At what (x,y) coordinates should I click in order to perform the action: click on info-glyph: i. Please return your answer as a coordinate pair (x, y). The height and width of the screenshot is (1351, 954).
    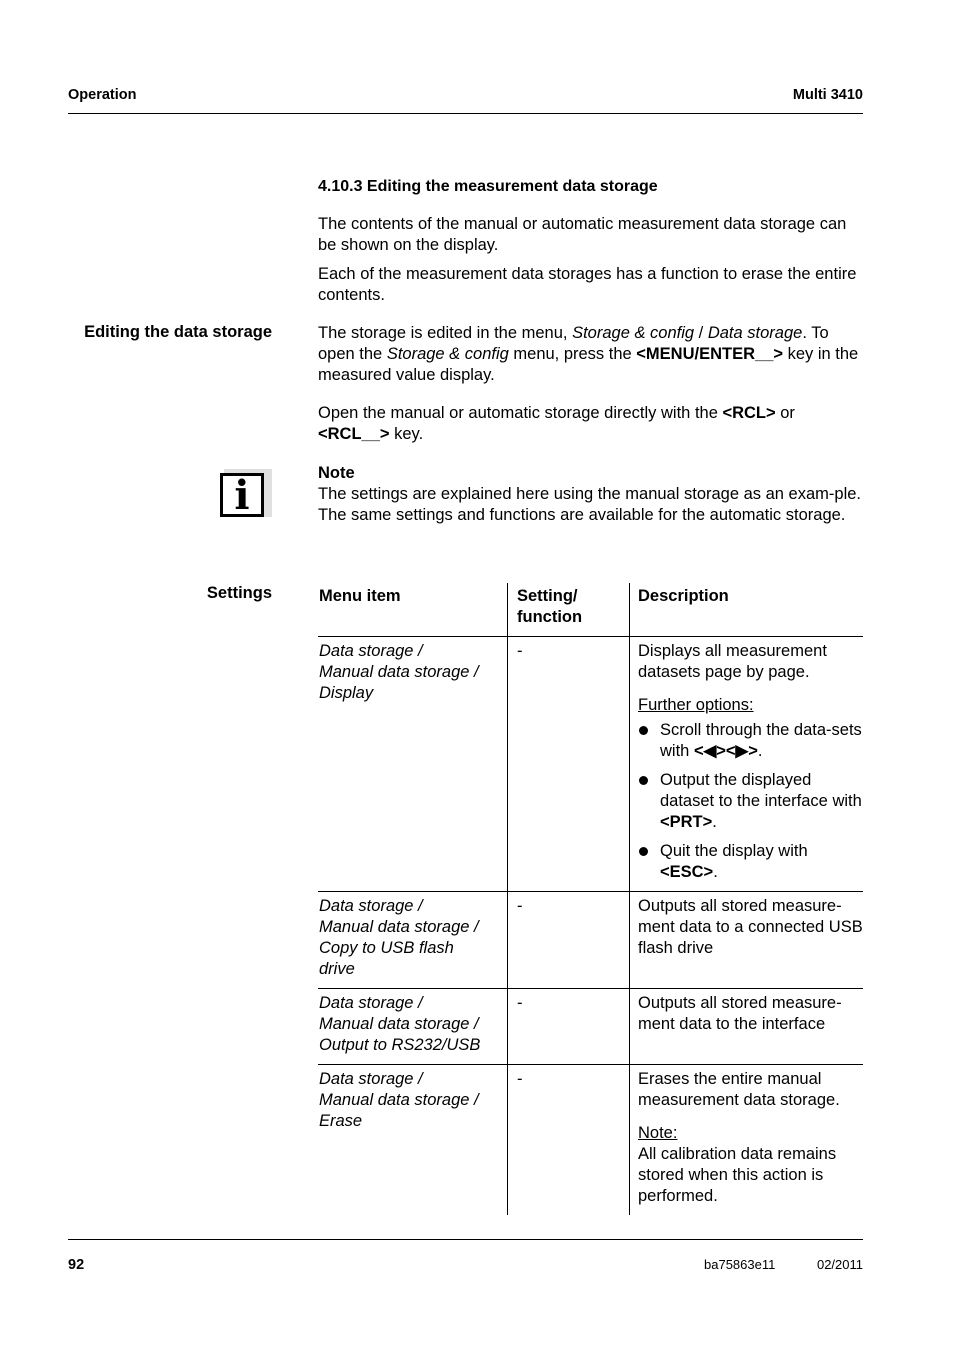
    Looking at the image, I should click on (242, 495).